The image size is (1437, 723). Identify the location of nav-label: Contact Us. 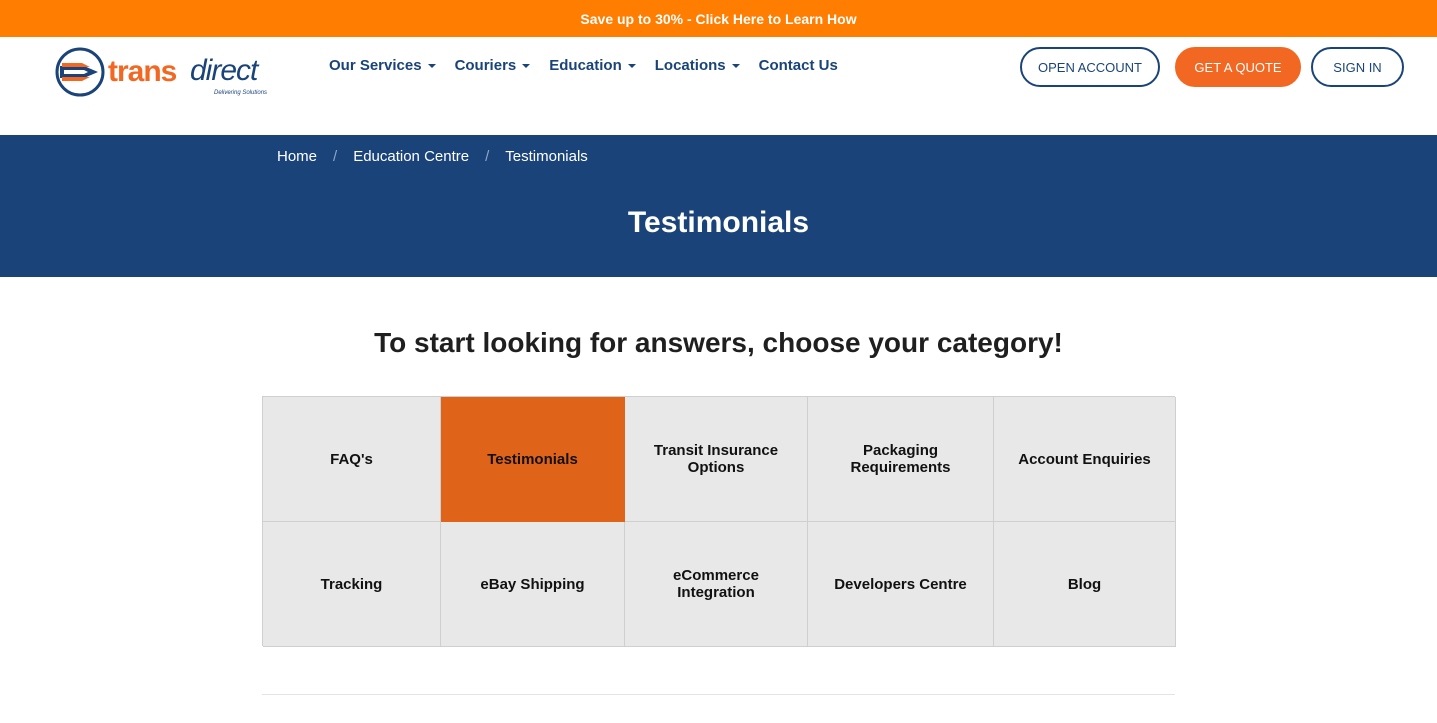
(798, 65).